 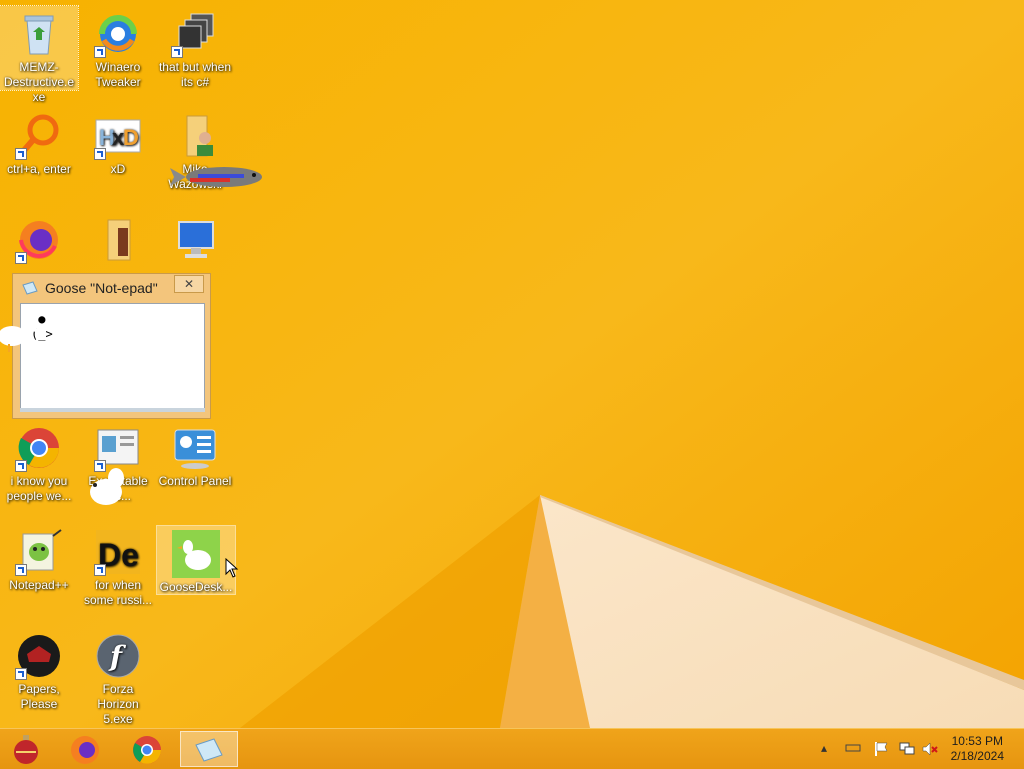 What do you see at coordinates (881, 749) in the screenshot?
I see `action-center-flag-icon` at bounding box center [881, 749].